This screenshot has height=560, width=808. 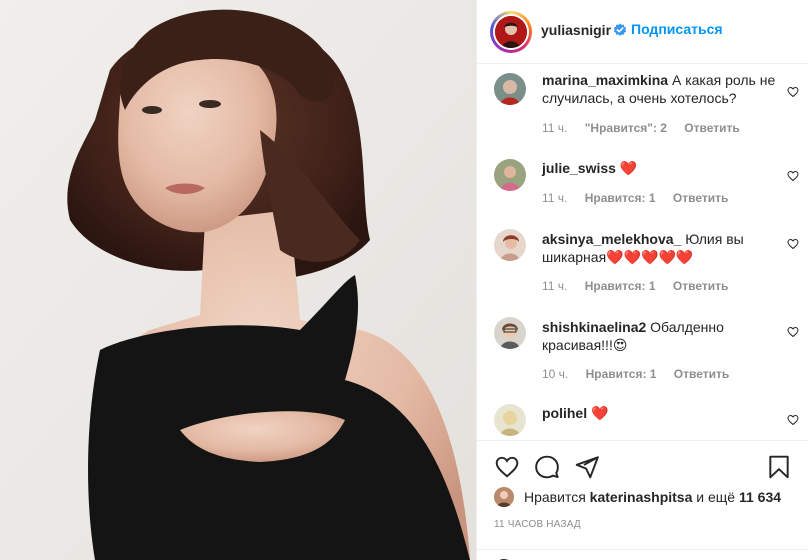 I want to click on heart-outline-icon, so click(x=507, y=467).